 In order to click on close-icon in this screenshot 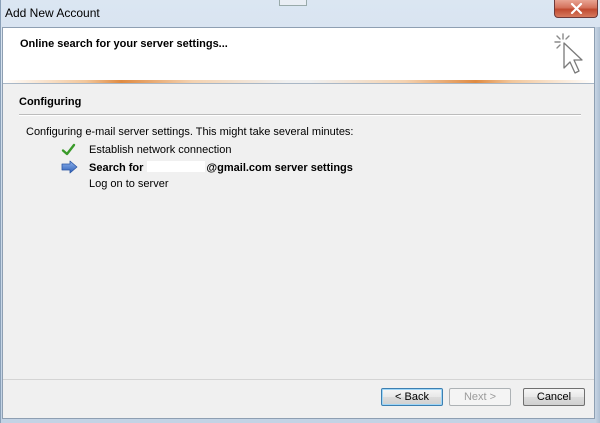, I will do `click(576, 8)`.